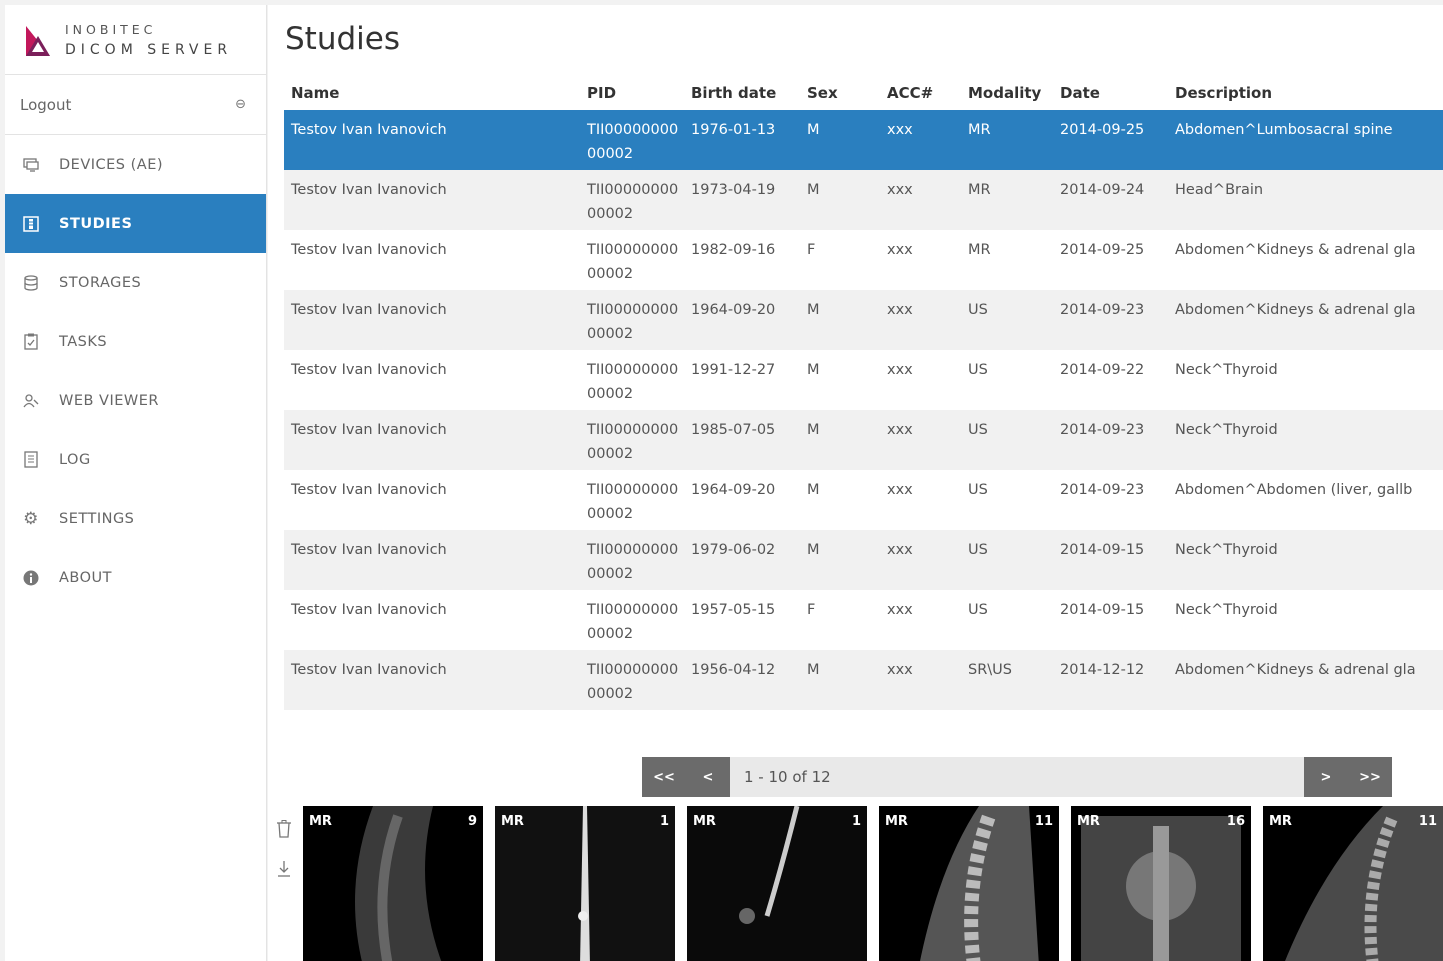 The image size is (1443, 961). What do you see at coordinates (811, 610) in the screenshot?
I see `cell-sex: F` at bounding box center [811, 610].